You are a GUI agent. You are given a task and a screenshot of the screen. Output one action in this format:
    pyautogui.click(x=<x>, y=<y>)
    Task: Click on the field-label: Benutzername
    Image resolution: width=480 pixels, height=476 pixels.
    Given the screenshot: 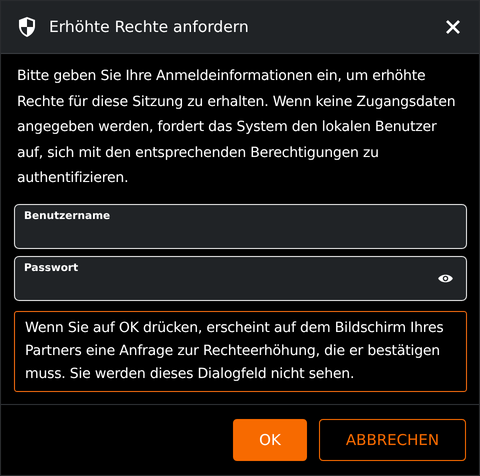 What is the action you would take?
    pyautogui.click(x=67, y=216)
    